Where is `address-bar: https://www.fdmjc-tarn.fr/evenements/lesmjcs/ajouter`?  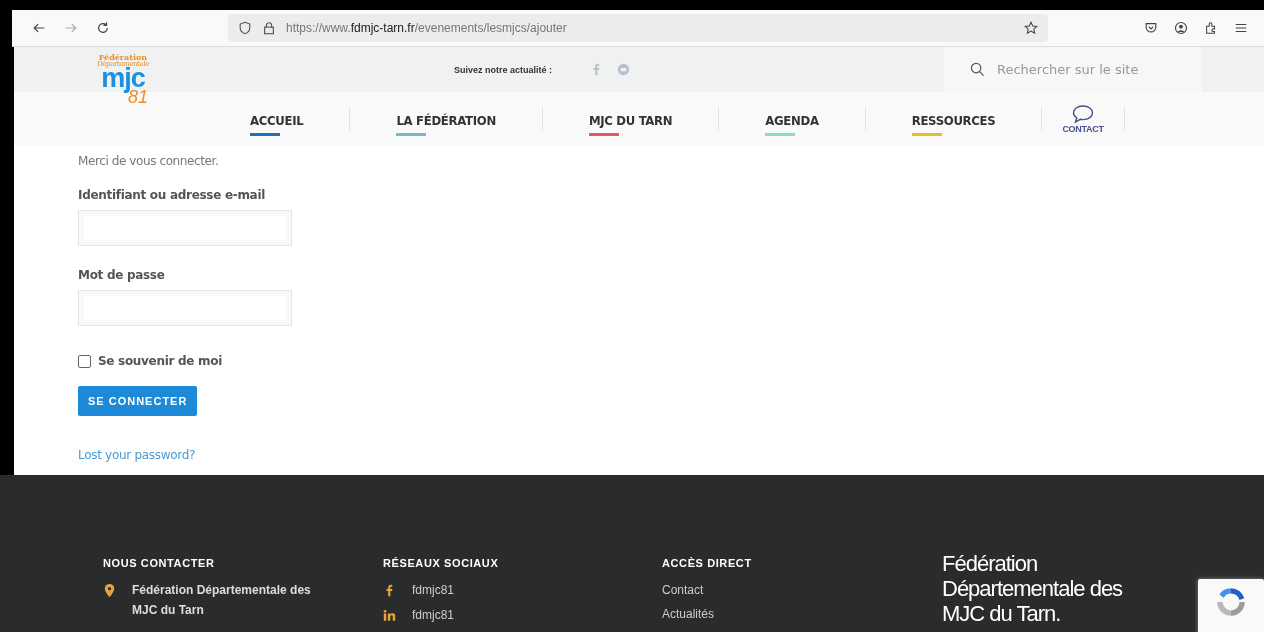 address-bar: https://www.fdmjc-tarn.fr/evenements/lesmjcs/ajouter is located at coordinates (638, 28).